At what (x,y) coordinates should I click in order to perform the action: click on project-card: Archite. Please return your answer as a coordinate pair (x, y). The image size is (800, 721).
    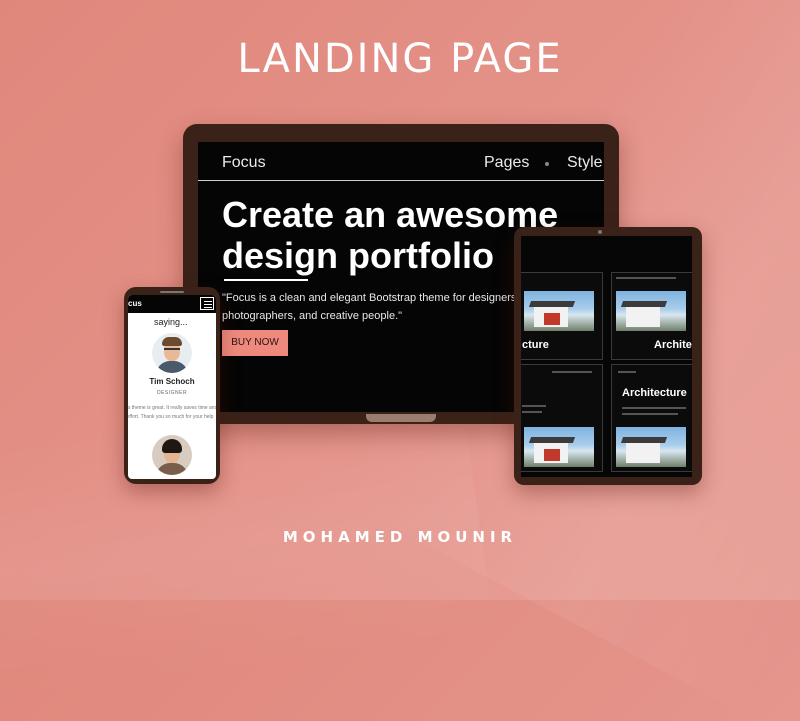
    Looking at the image, I should click on (651, 316).